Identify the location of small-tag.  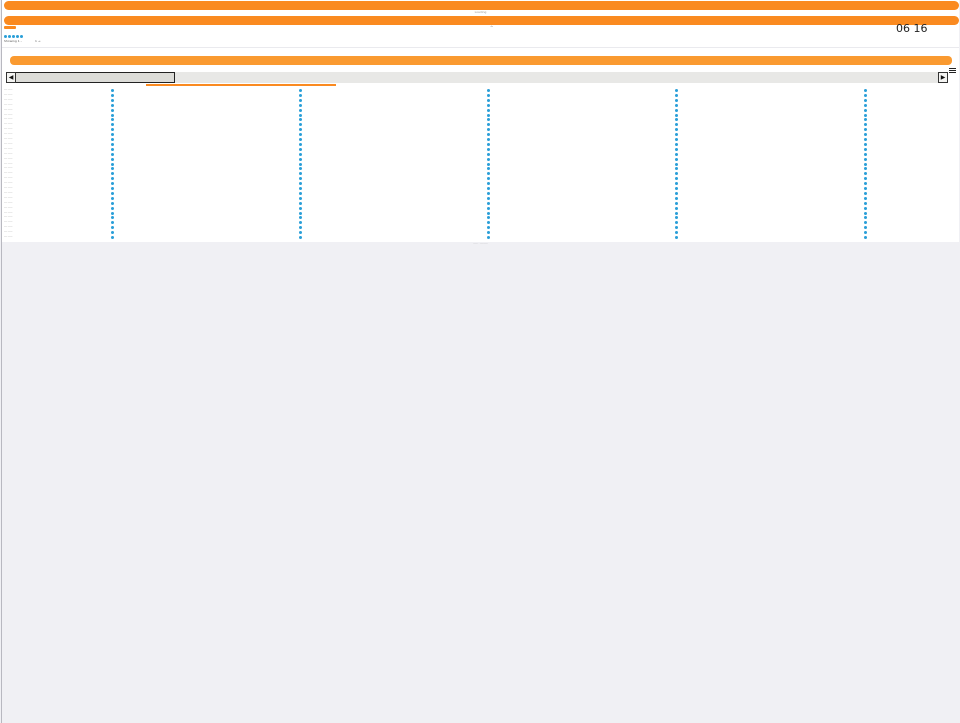
(10, 27).